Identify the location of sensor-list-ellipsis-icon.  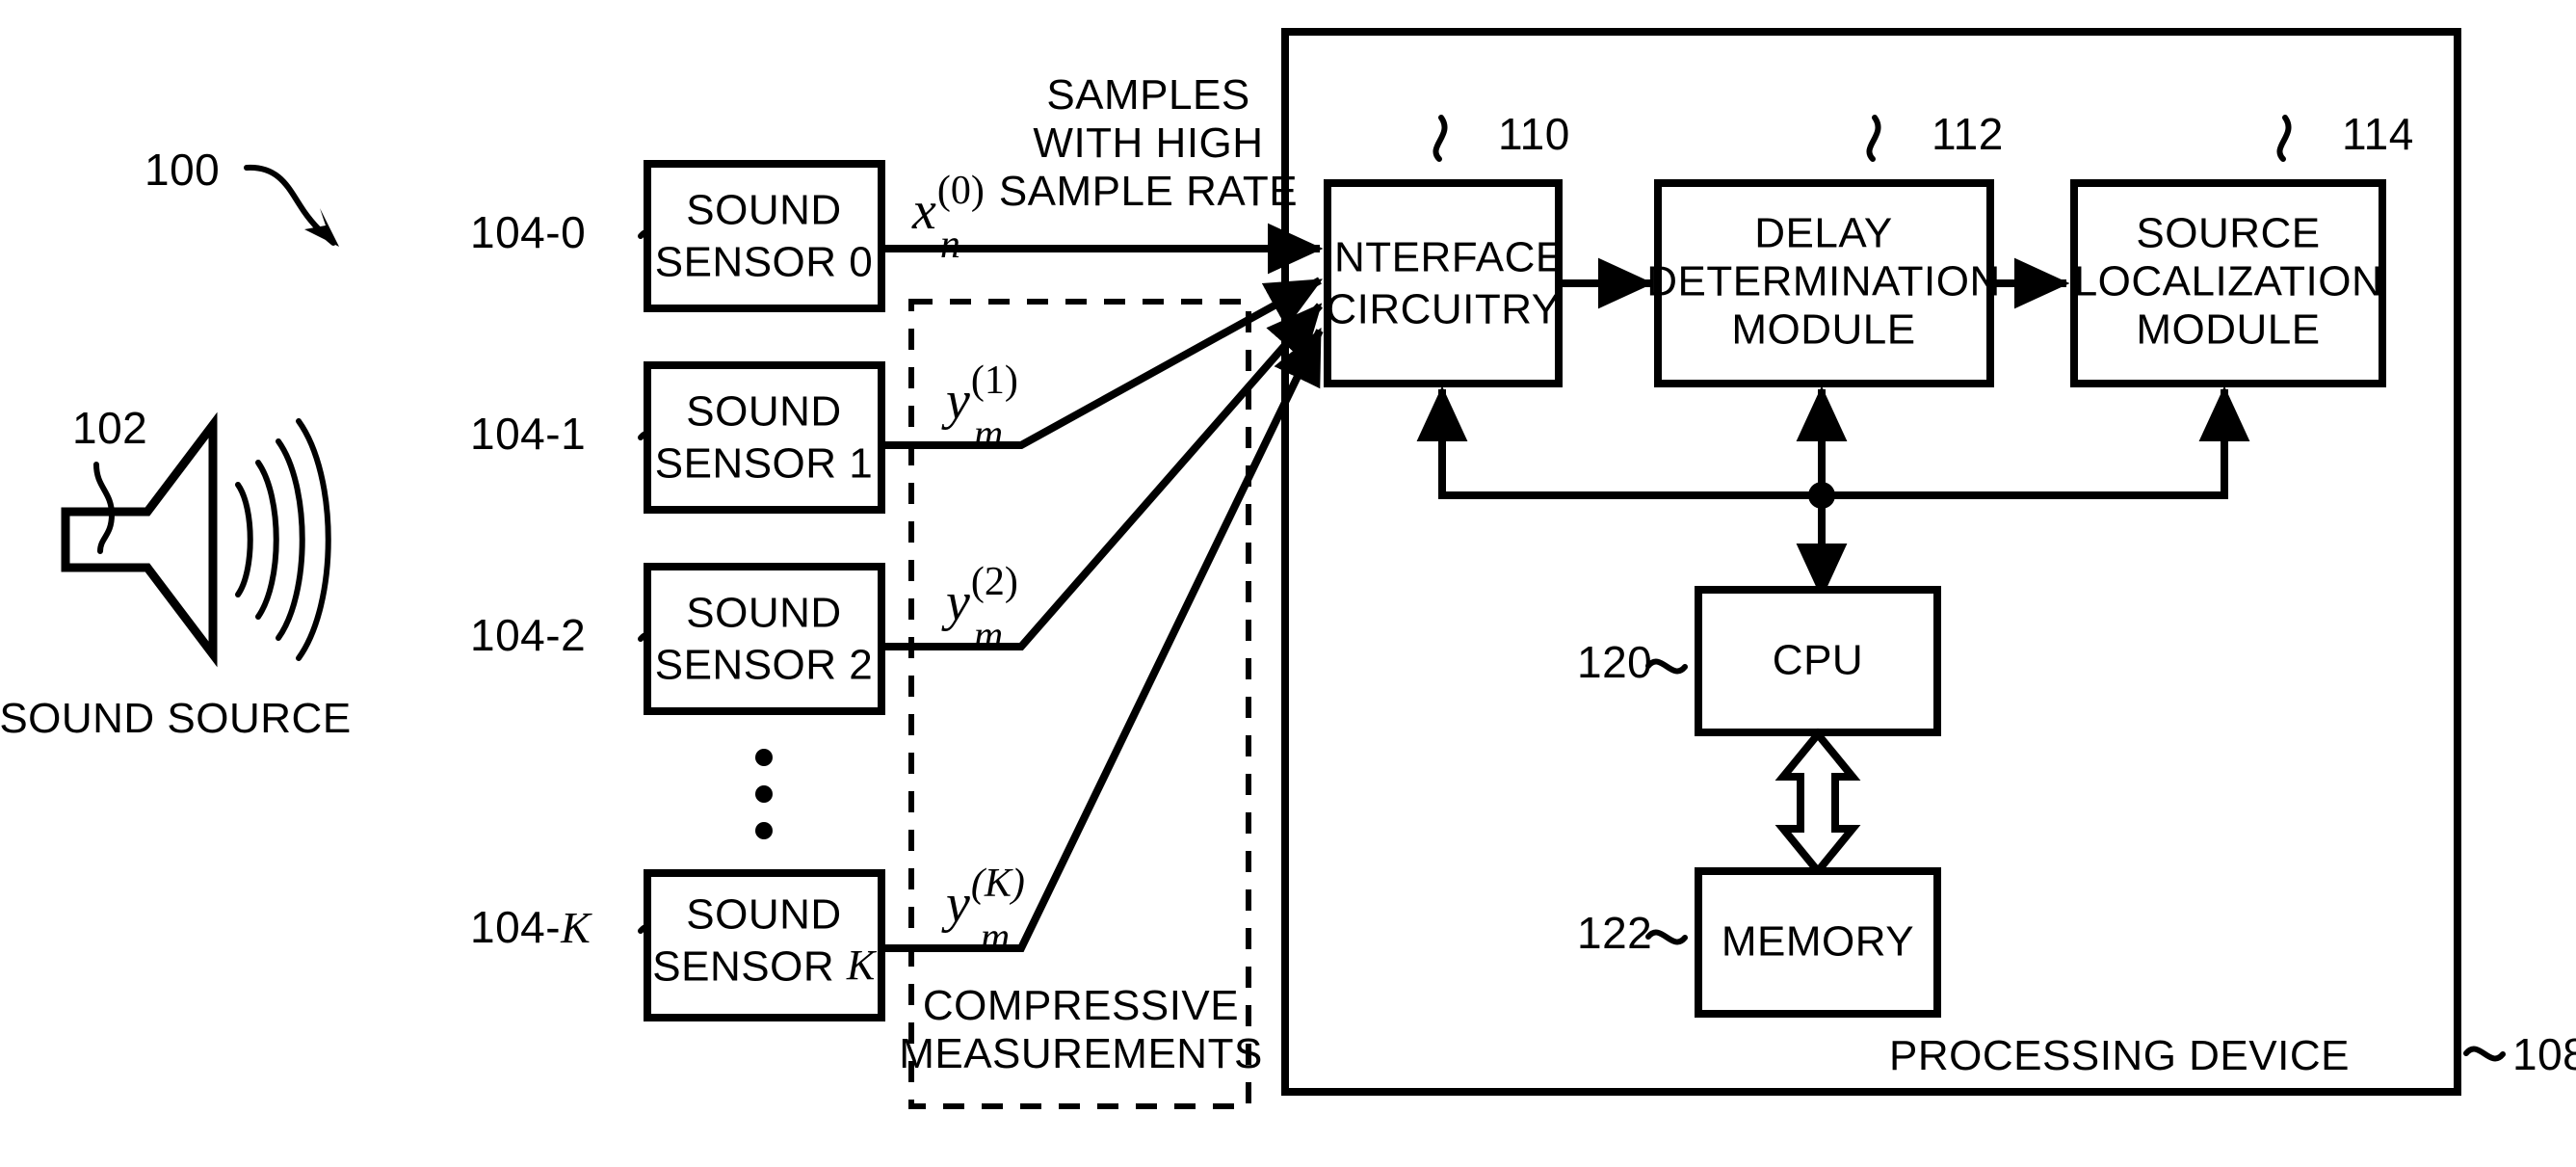
(764, 794).